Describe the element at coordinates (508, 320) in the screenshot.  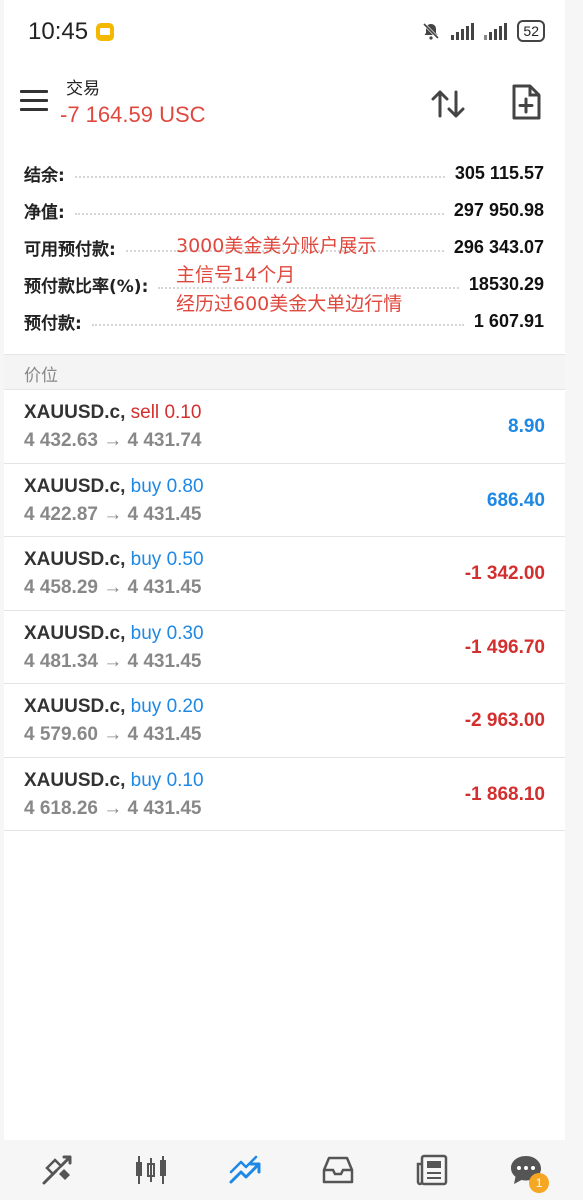
I see `summary-value: 1 607.91` at that location.